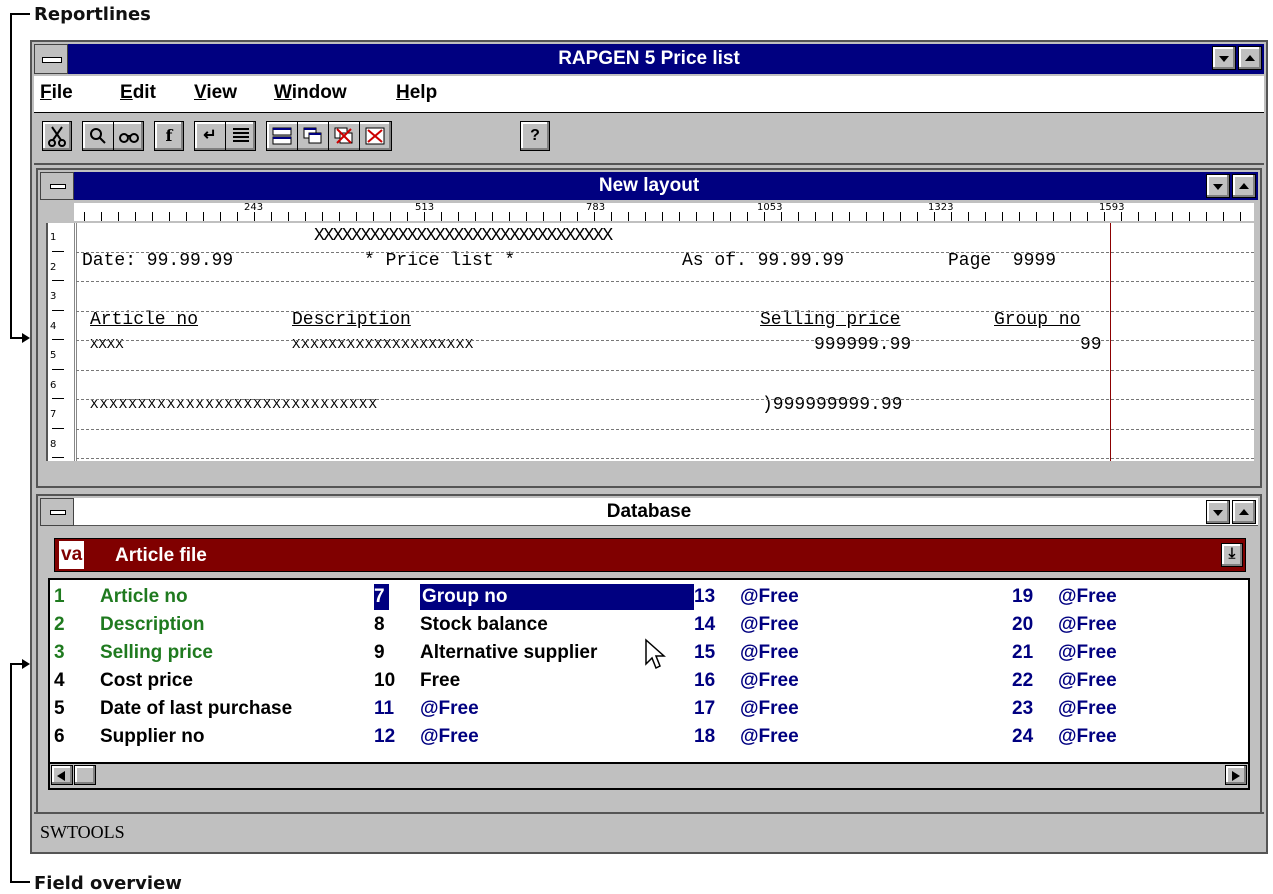 This screenshot has height=894, width=1273. I want to click on database-system-menu-button, so click(57, 512).